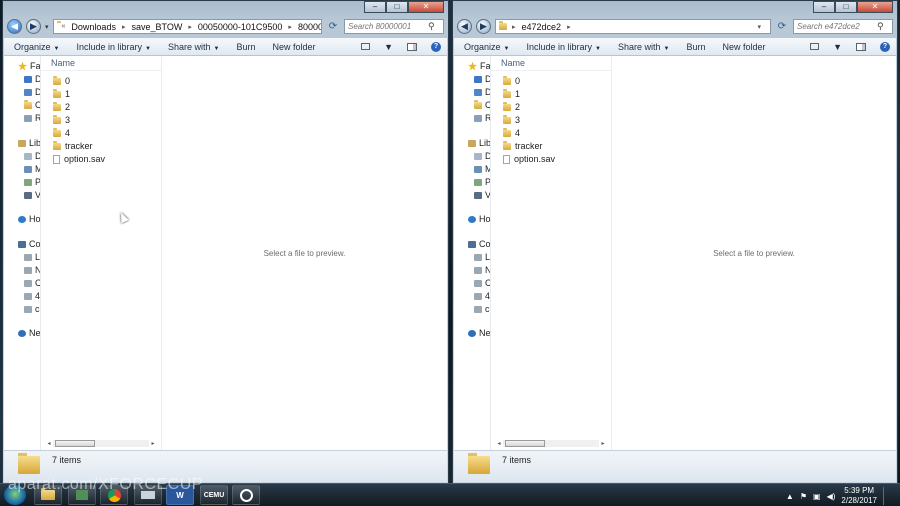 Image resolution: width=900 pixels, height=506 pixels. What do you see at coordinates (759, 27) in the screenshot?
I see `address-dropdown-icon: ▾` at bounding box center [759, 27].